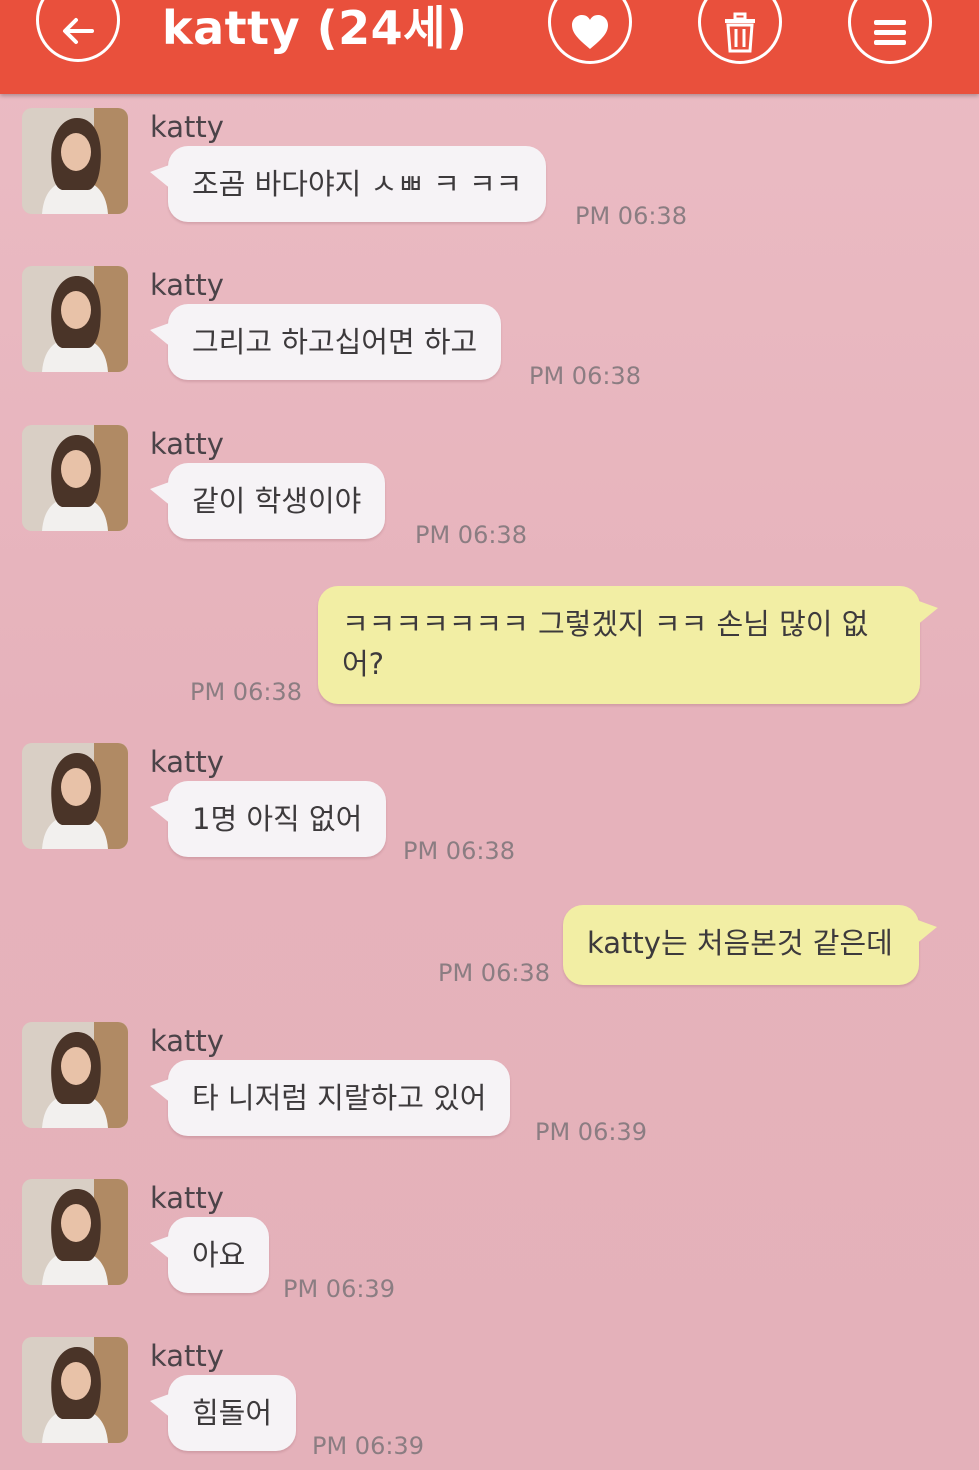  What do you see at coordinates (489, 47) in the screenshot?
I see `chat-header: katty (24세)` at bounding box center [489, 47].